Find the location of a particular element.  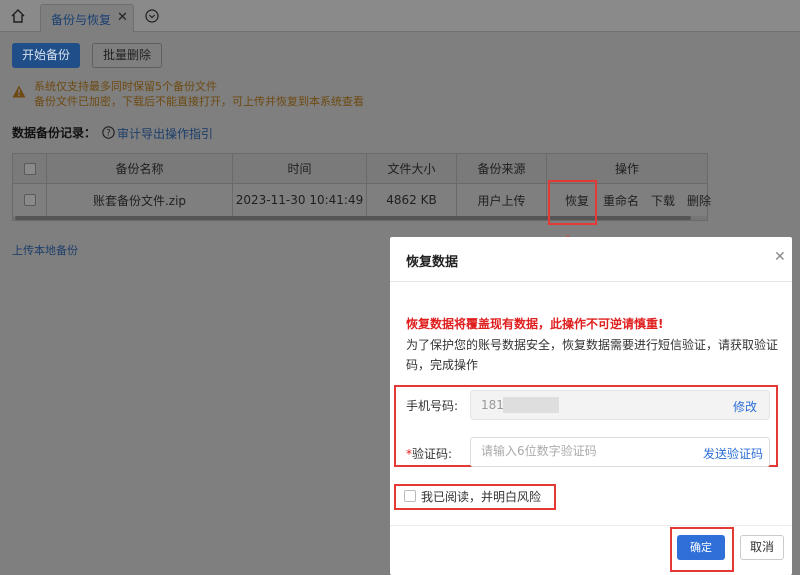

header-source: 备份来源 is located at coordinates (502, 168).